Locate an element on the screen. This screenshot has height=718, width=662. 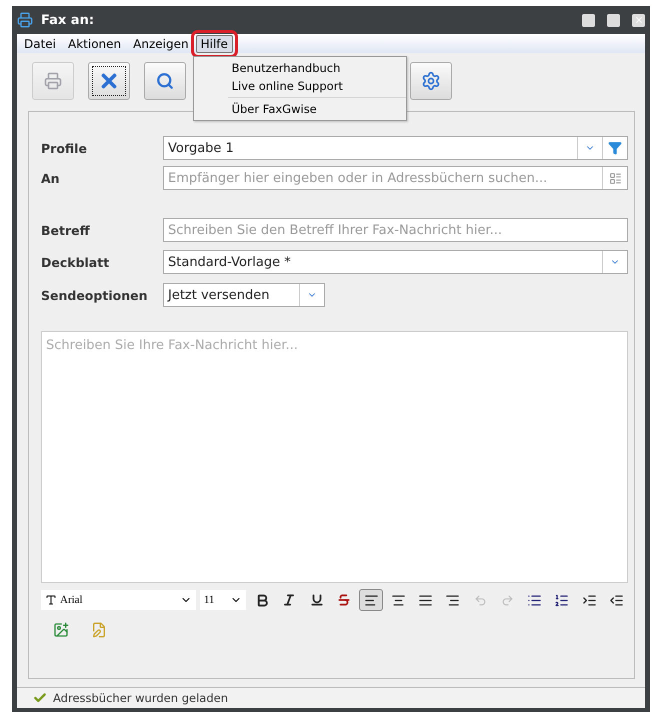
status-text: Adressbücher wurden geladen is located at coordinates (140, 698).